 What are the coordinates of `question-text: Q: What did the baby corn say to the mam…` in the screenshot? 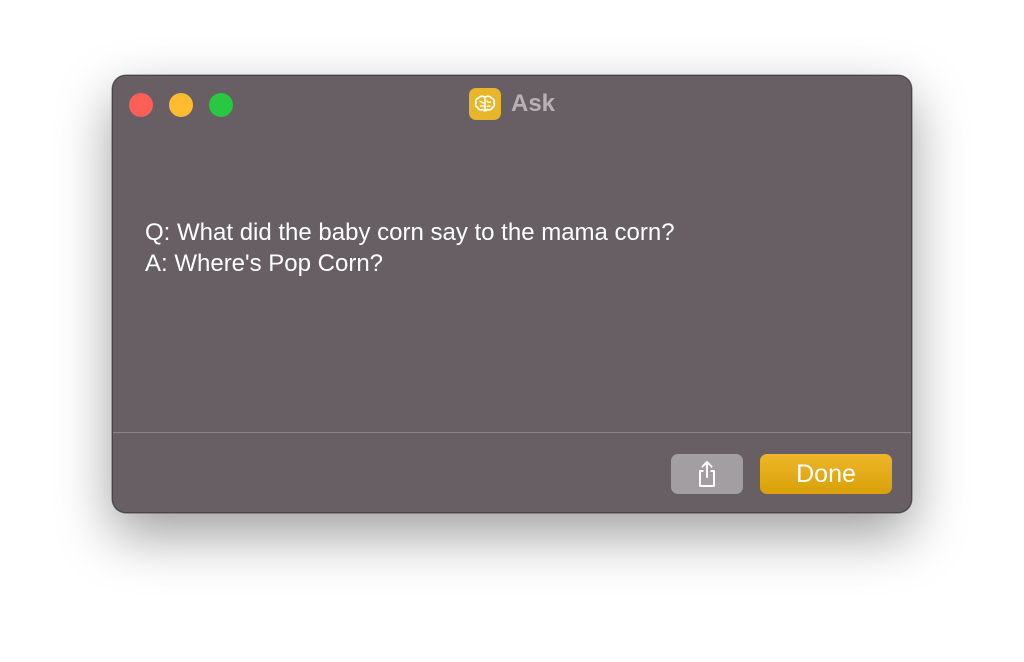 It's located at (410, 232).